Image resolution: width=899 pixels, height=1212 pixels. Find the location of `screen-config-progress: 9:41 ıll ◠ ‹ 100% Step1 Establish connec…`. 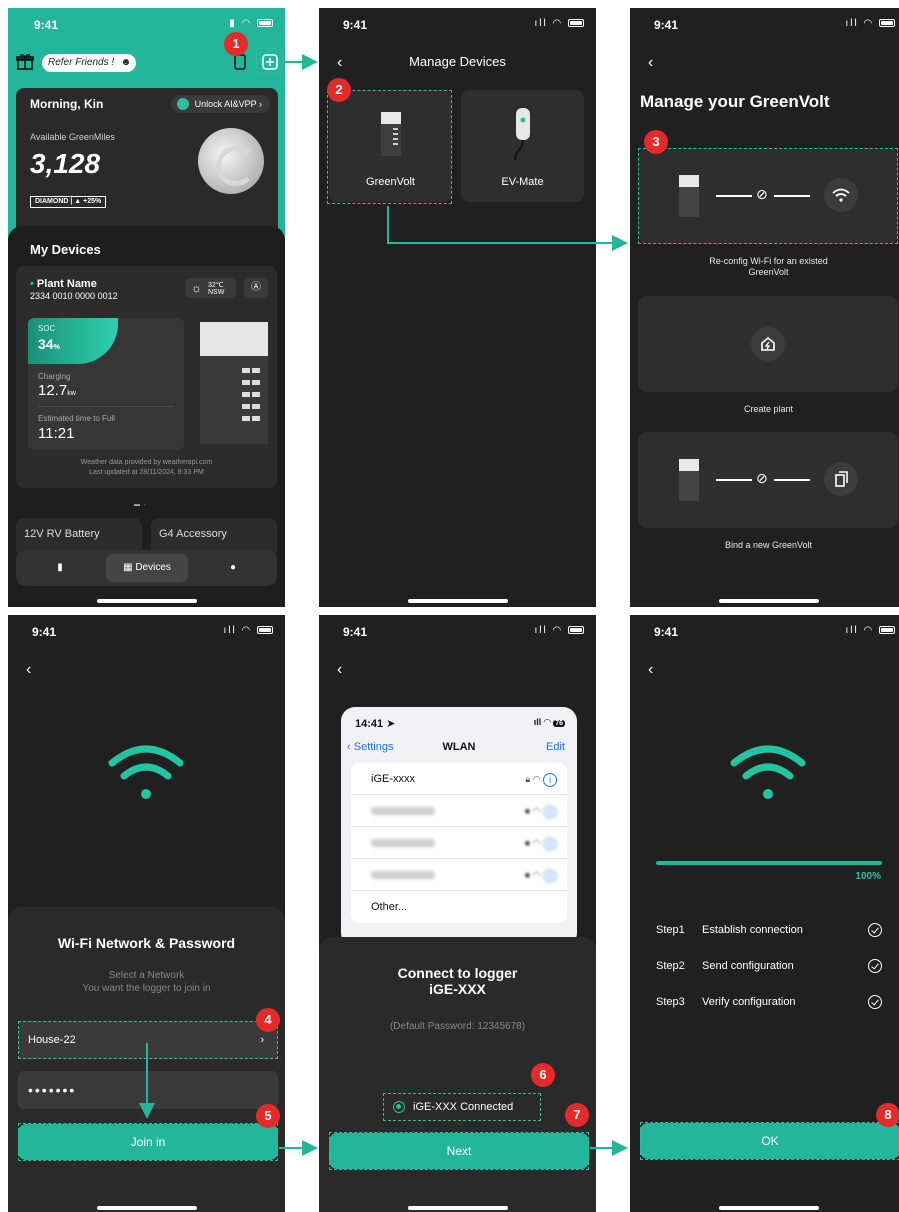

screen-config-progress: 9:41 ıll ◠ ‹ 100% Step1 Establish connec… is located at coordinates (764, 913).